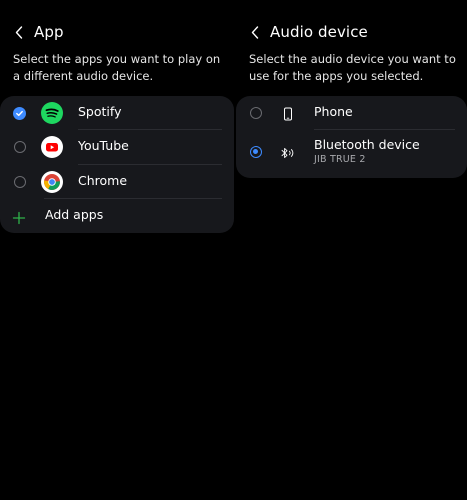 The image size is (467, 500). Describe the element at coordinates (256, 152) in the screenshot. I see `radio-button-selected` at that location.